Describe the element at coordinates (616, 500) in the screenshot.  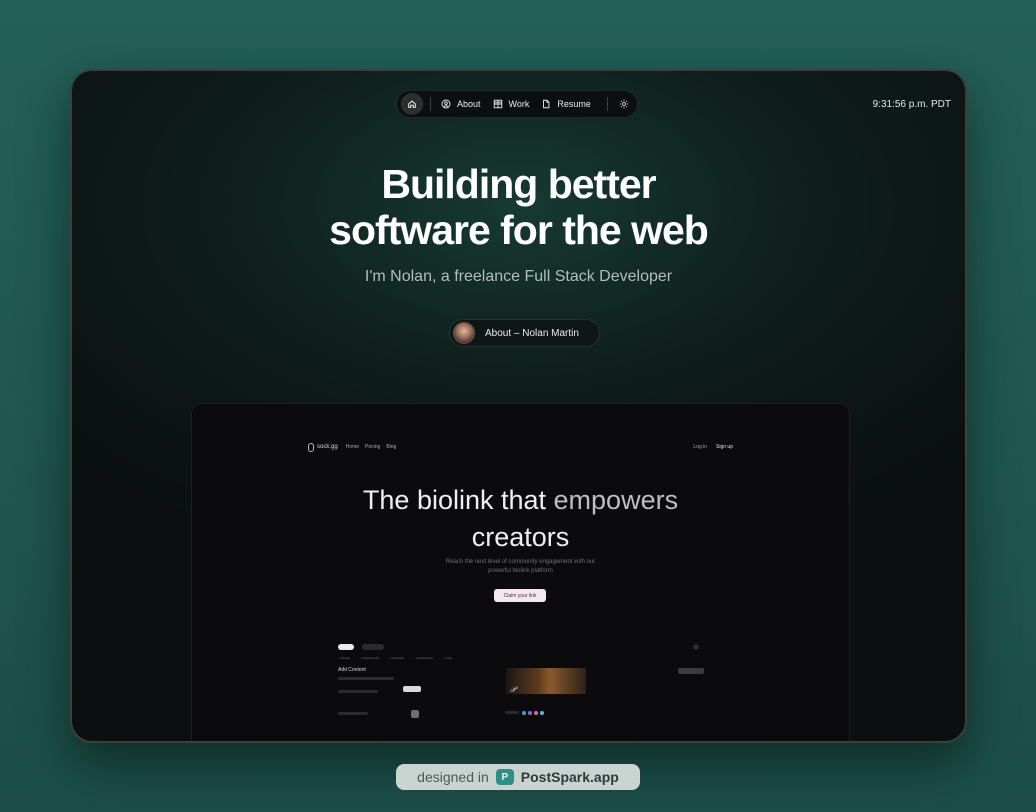
I see `preview-title-part: empowers` at that location.